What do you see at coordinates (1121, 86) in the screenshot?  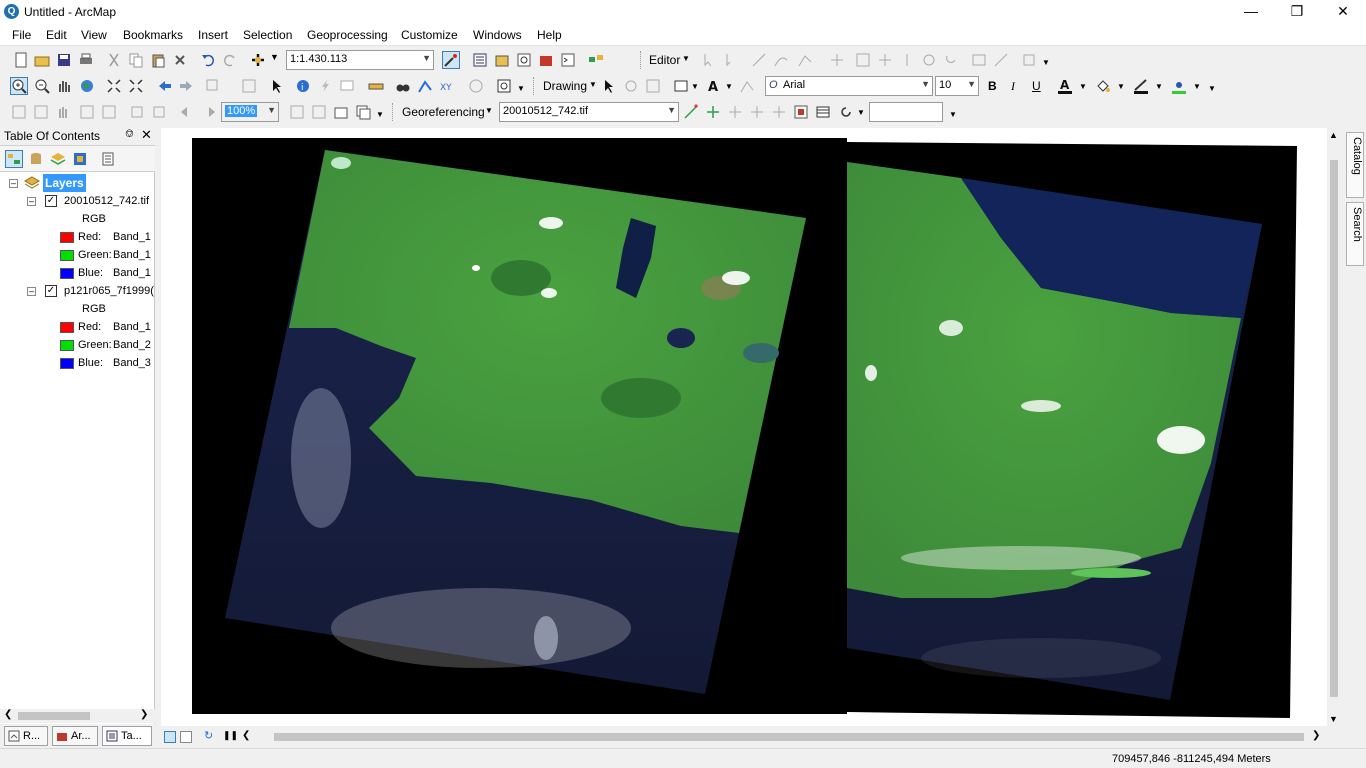 I see `fill-color-dropdown-icon: ▼` at bounding box center [1121, 86].